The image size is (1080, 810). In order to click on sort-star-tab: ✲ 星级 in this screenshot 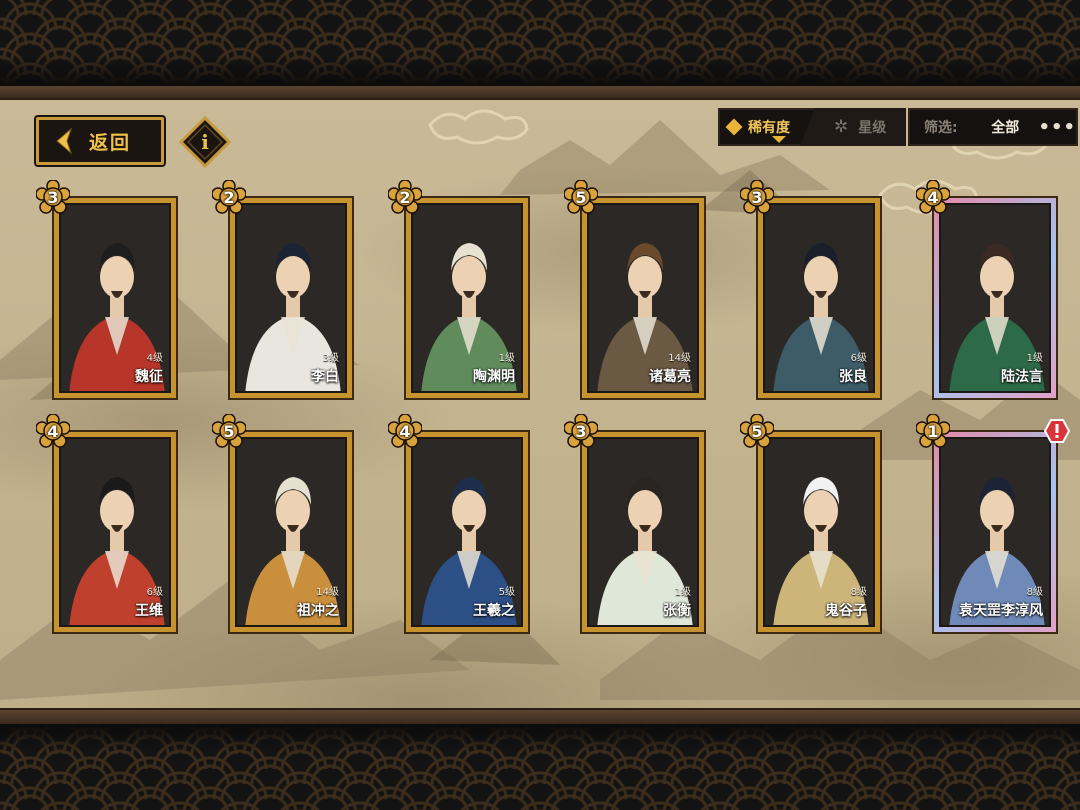, I will do `click(853, 127)`.